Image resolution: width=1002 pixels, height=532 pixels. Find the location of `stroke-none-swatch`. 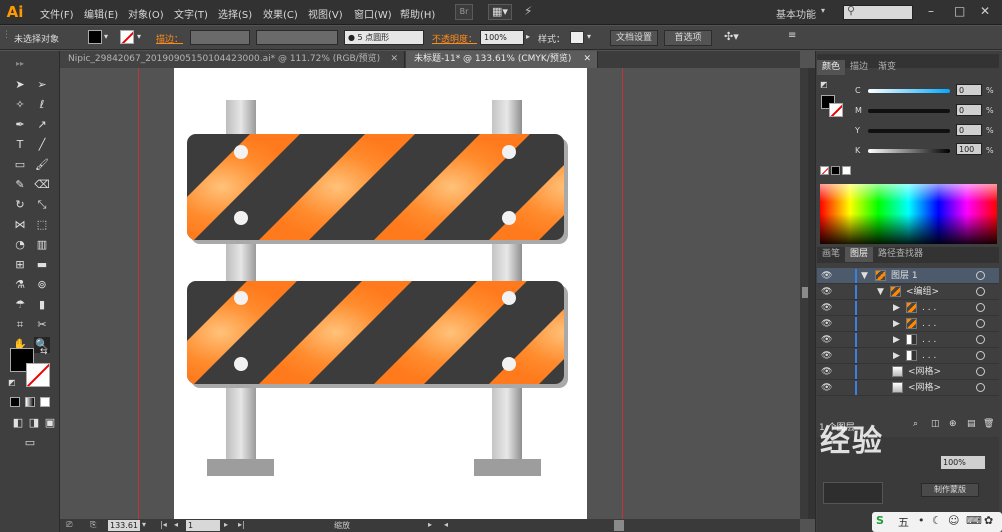

stroke-none-swatch is located at coordinates (127, 37).